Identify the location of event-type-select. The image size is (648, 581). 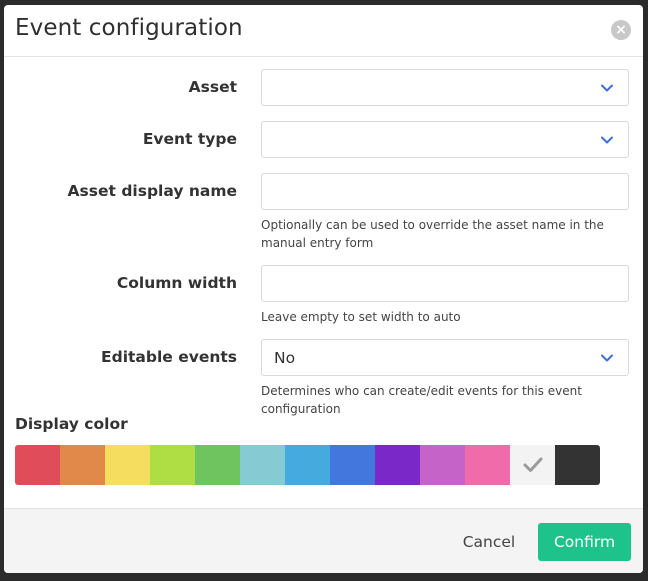
(445, 139).